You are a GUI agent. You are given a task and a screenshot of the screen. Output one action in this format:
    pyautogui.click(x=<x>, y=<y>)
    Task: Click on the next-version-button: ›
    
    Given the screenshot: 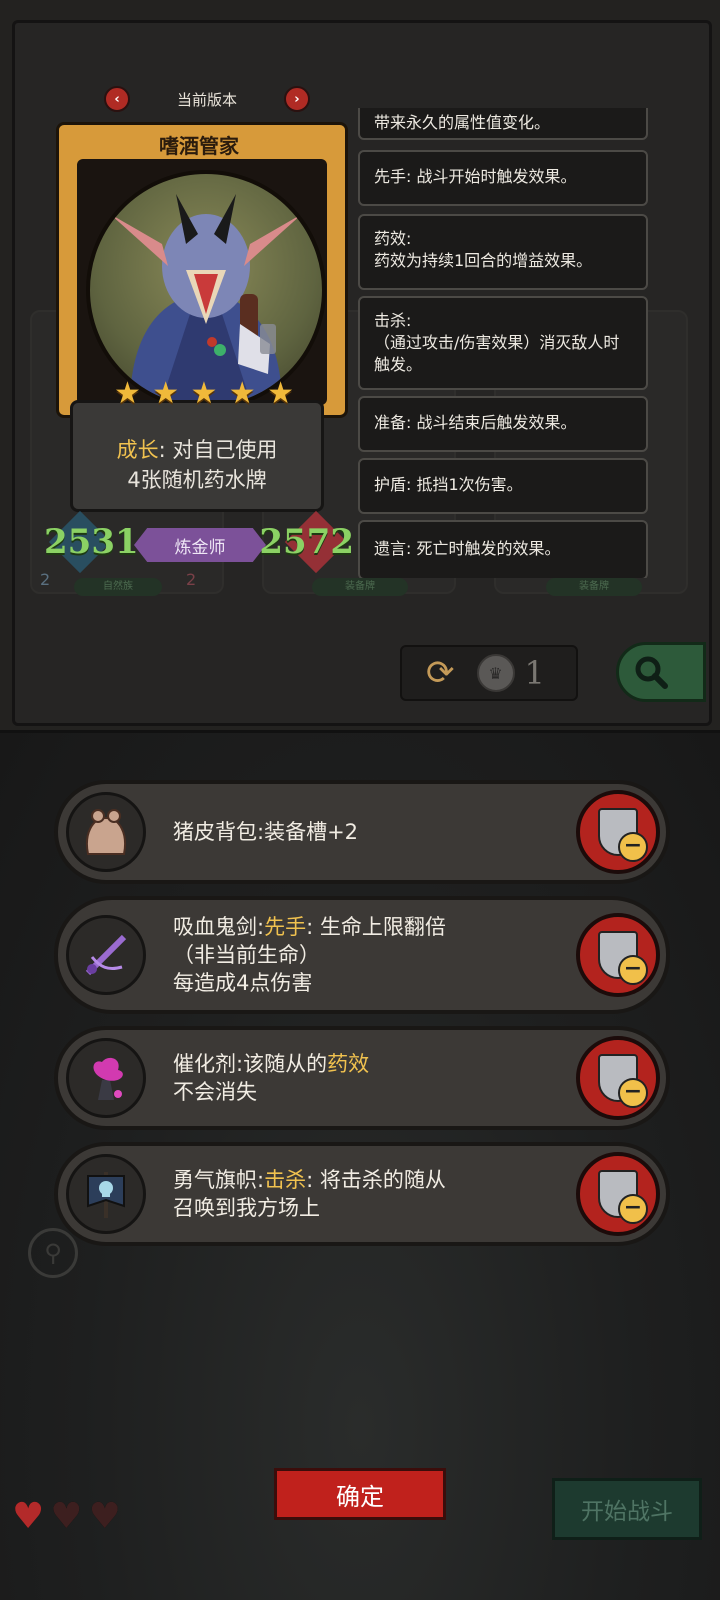 What is the action you would take?
    pyautogui.click(x=296, y=99)
    